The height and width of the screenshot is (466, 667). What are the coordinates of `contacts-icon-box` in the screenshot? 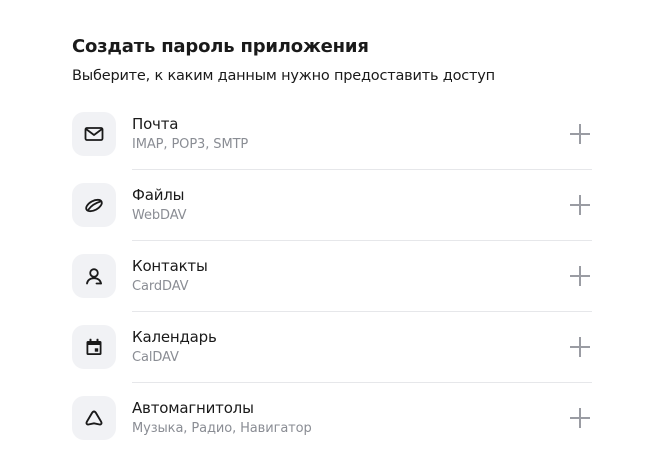 It's located at (94, 276).